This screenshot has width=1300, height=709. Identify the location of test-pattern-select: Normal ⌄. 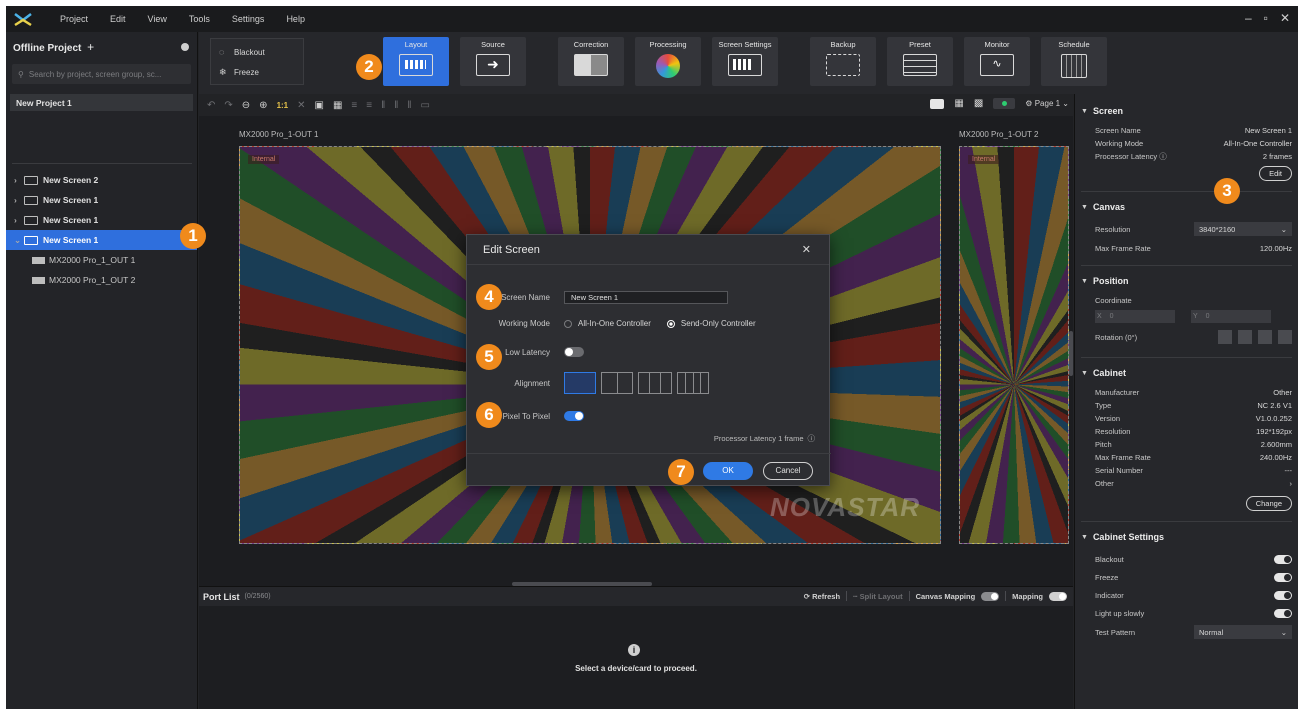
(1243, 632).